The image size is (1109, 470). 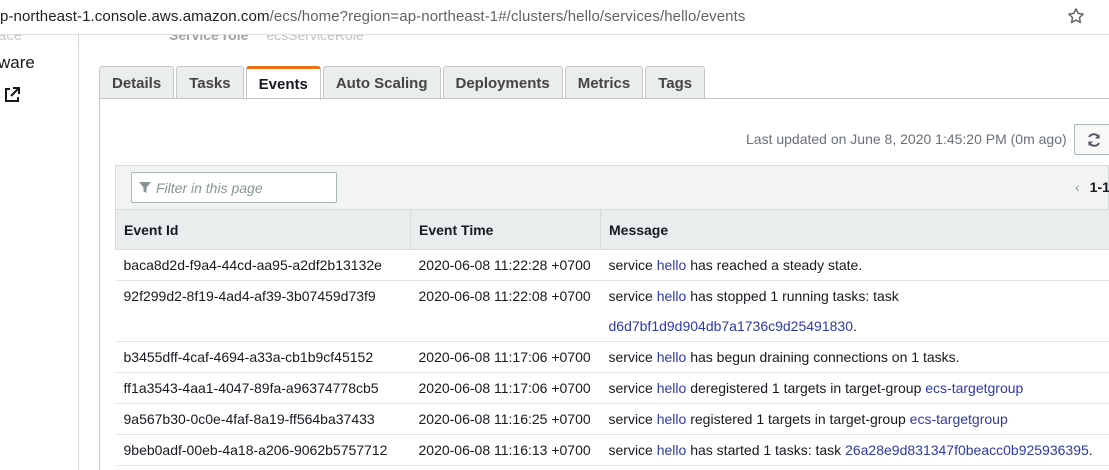 I want to click on table-toolbar: Filter in this page ‹ 1-1, so click(x=612, y=187).